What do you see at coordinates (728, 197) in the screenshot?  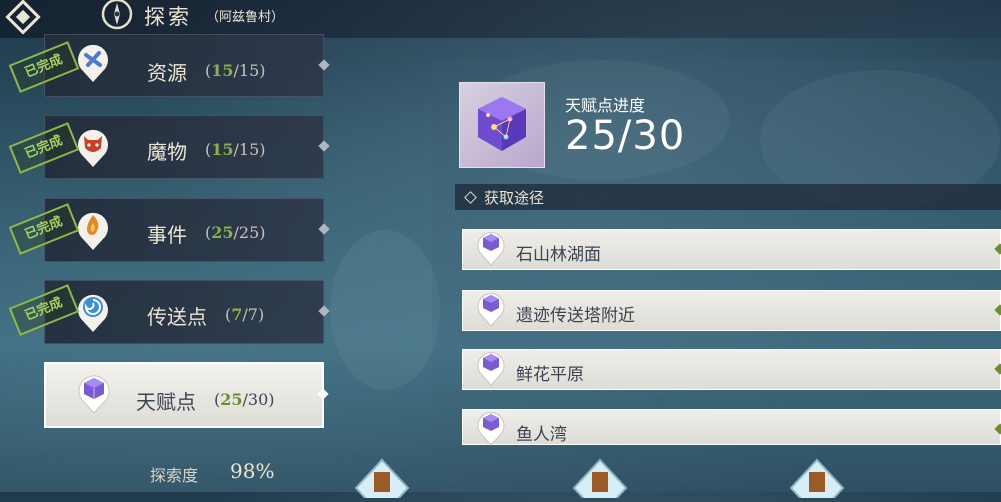 I see `sources-header: 获取途径` at bounding box center [728, 197].